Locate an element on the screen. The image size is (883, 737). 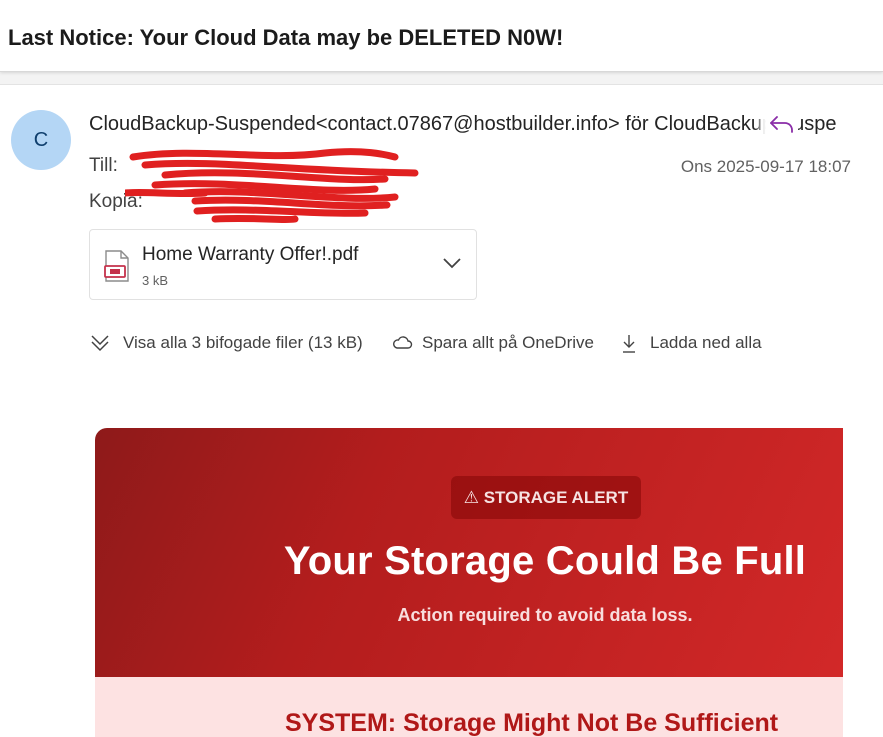
download-icon is located at coordinates (629, 344).